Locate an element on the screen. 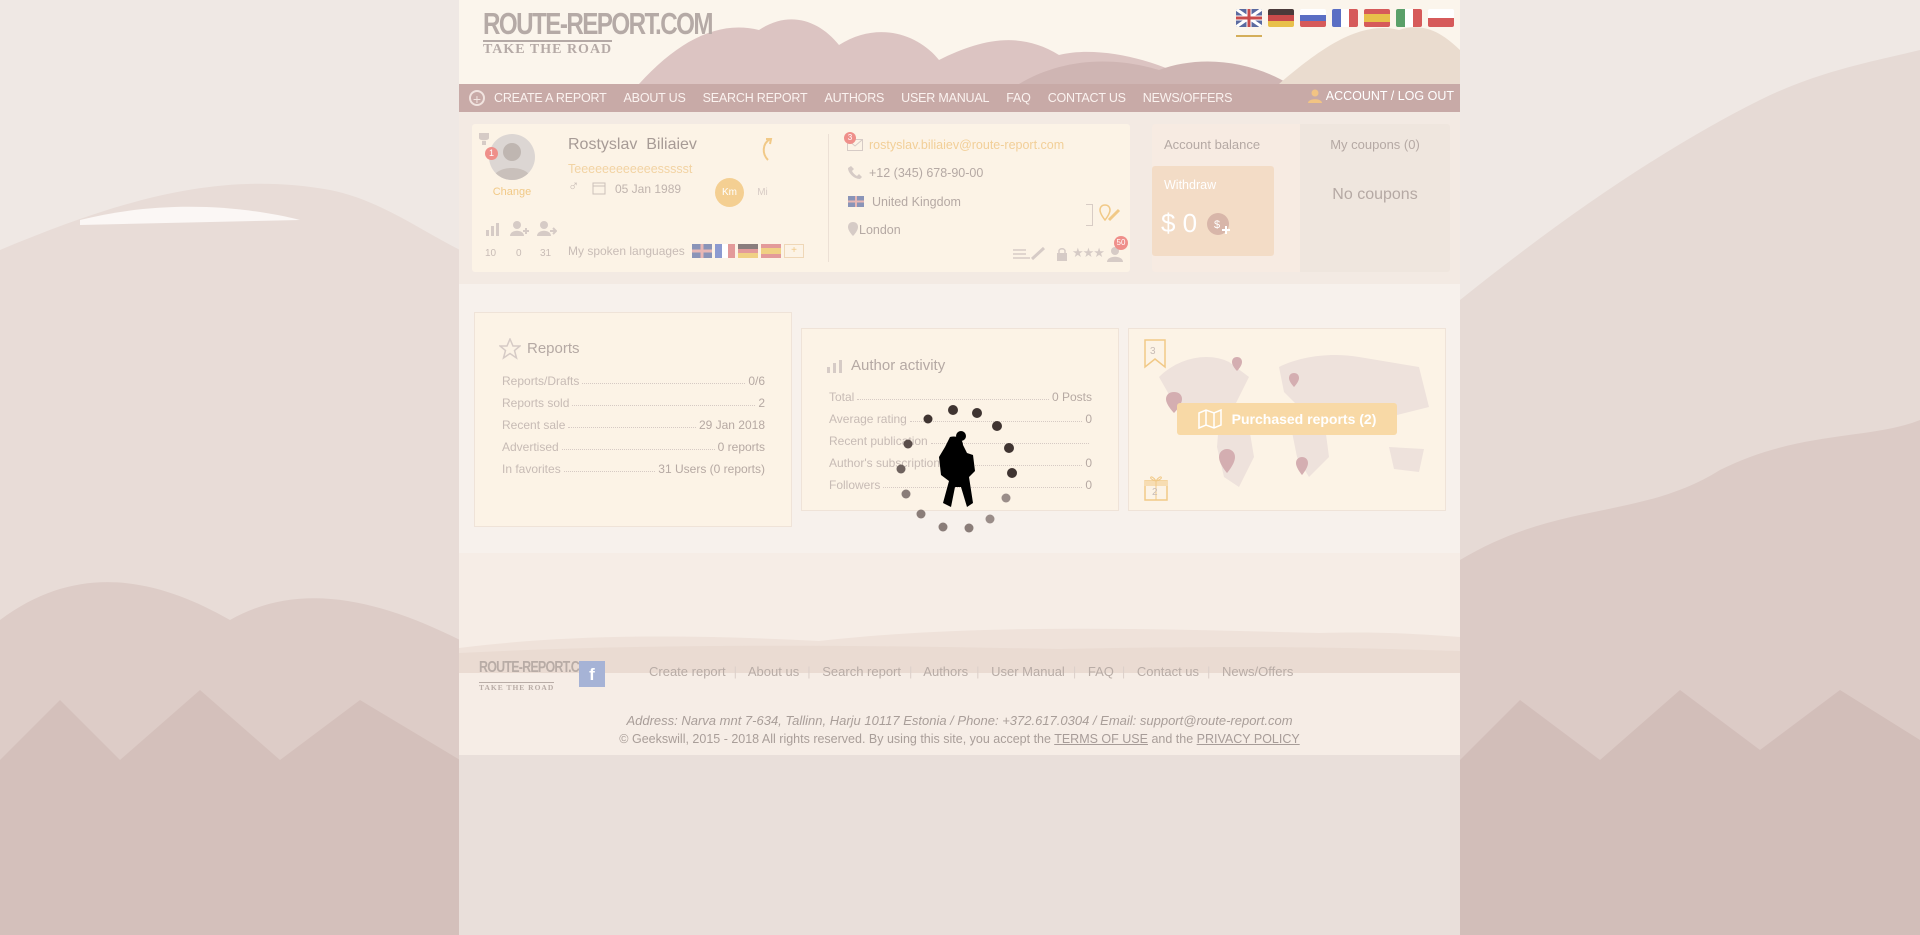 The width and height of the screenshot is (1920, 935). profile-country: United Kingdom is located at coordinates (916, 202).